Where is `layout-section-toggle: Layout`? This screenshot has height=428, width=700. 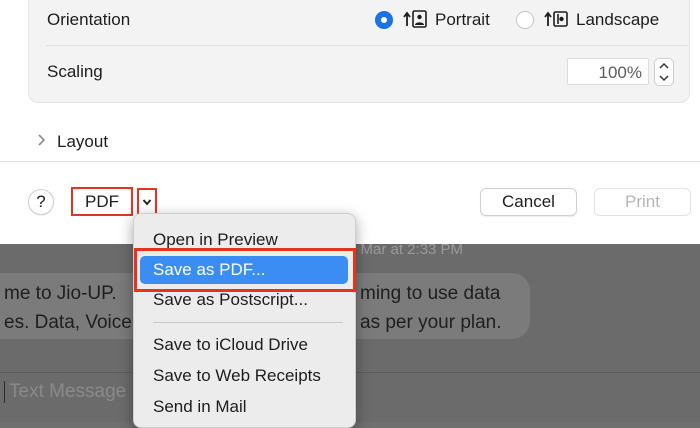
layout-section-toggle: Layout is located at coordinates (82, 142).